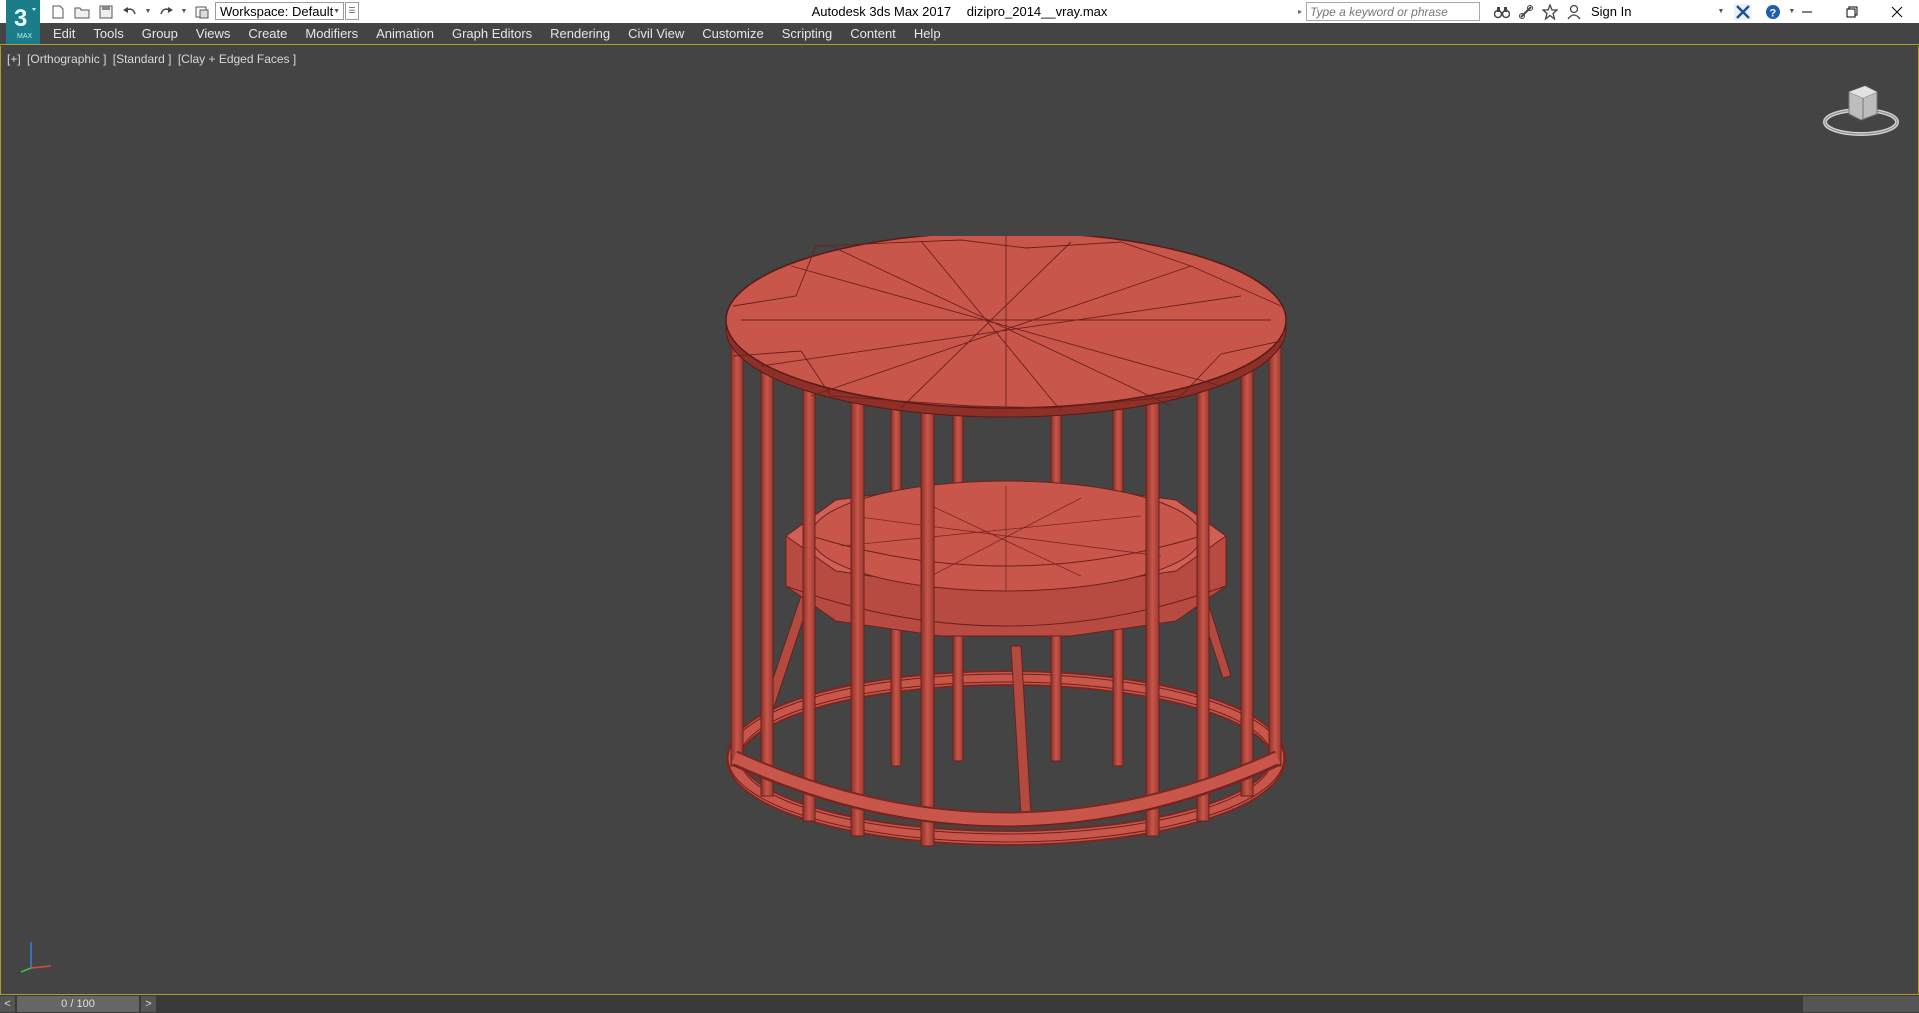  I want to click on time-slider-bar: < 0 / 100 >, so click(959, 1003).